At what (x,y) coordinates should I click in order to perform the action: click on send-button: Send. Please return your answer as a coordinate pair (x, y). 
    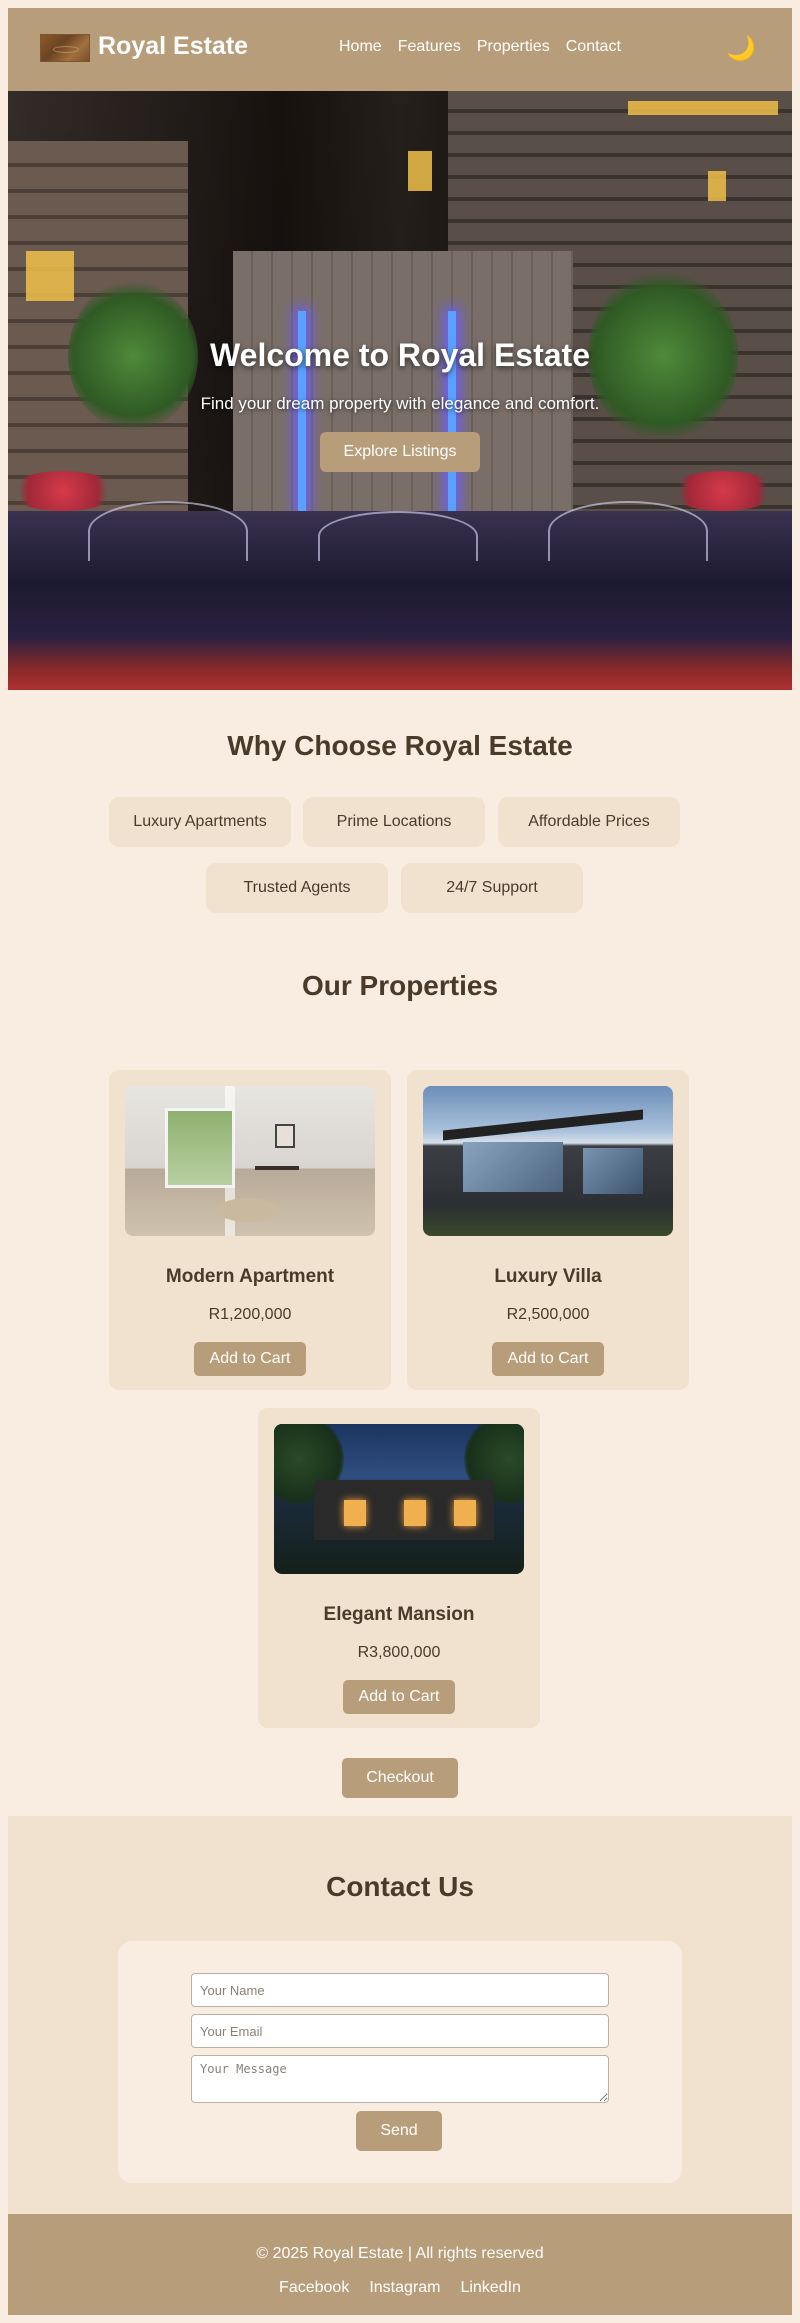
    Looking at the image, I should click on (399, 2131).